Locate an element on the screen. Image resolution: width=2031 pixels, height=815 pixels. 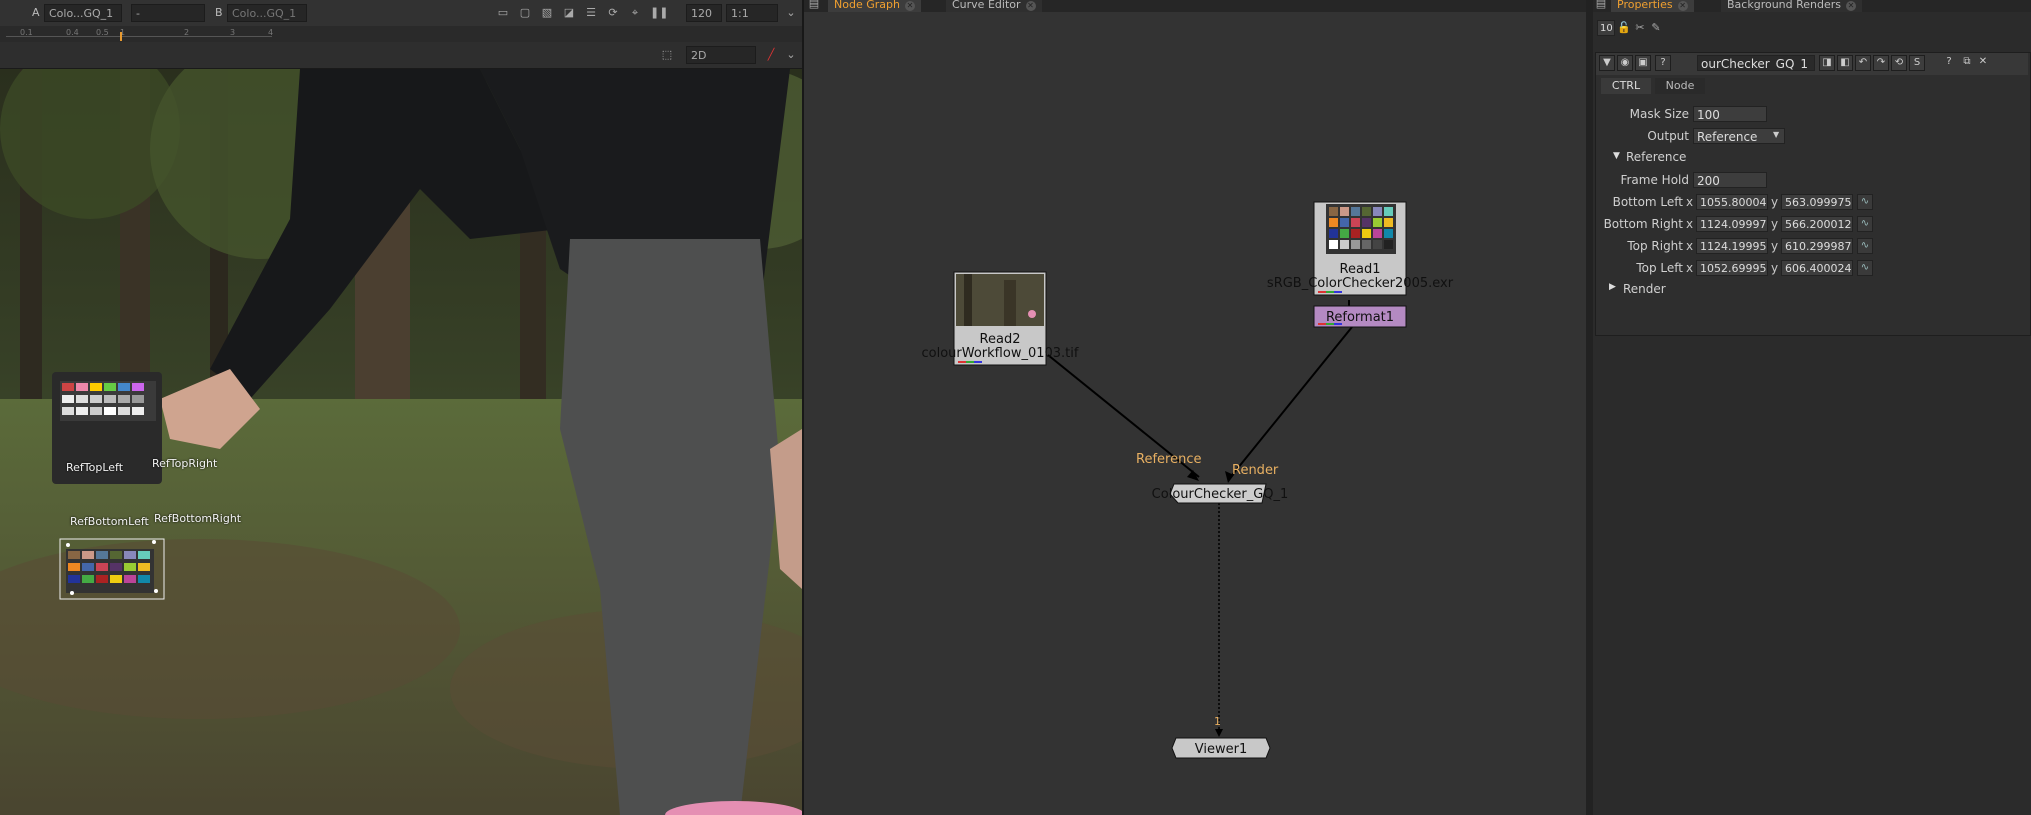
max-panels-field: 10 is located at coordinates (1606, 28).